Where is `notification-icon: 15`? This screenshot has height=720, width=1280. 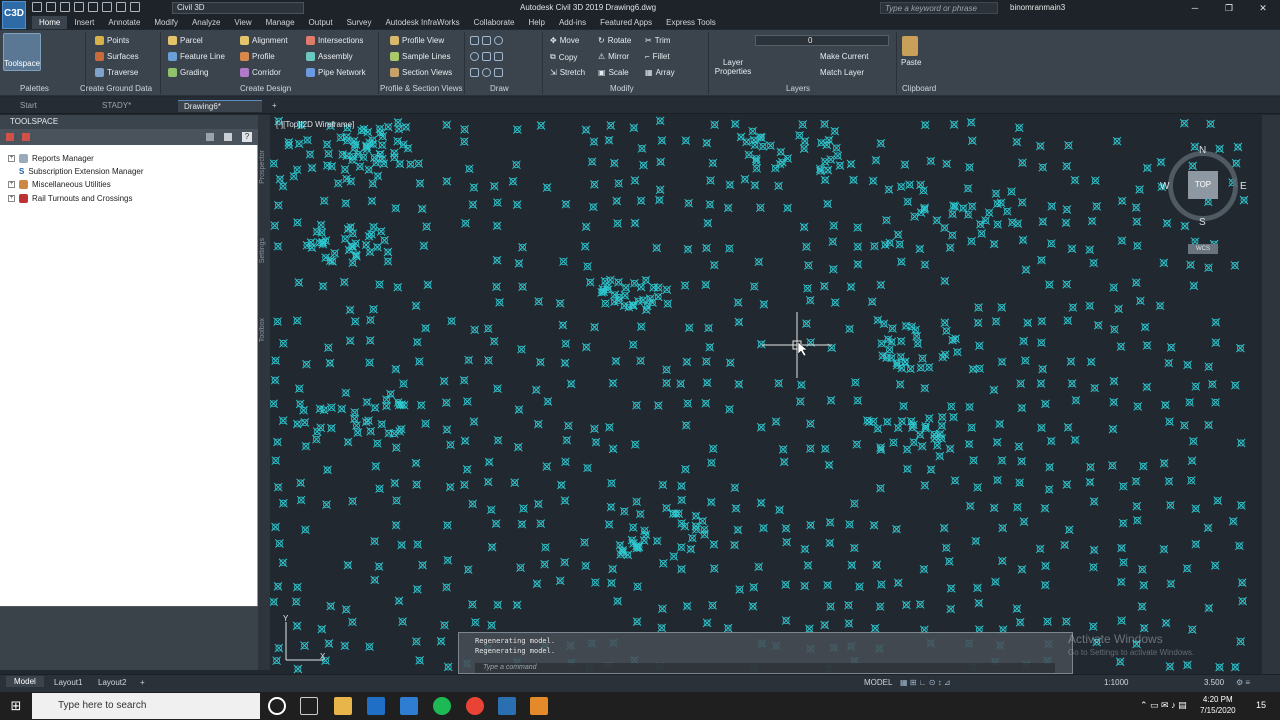 notification-icon: 15 is located at coordinates (1261, 705).